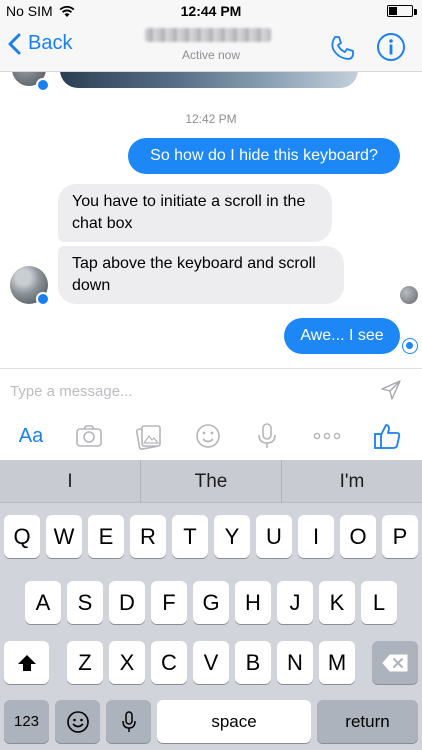 Image resolution: width=422 pixels, height=750 pixels. I want to click on key-e: E, so click(106, 536).